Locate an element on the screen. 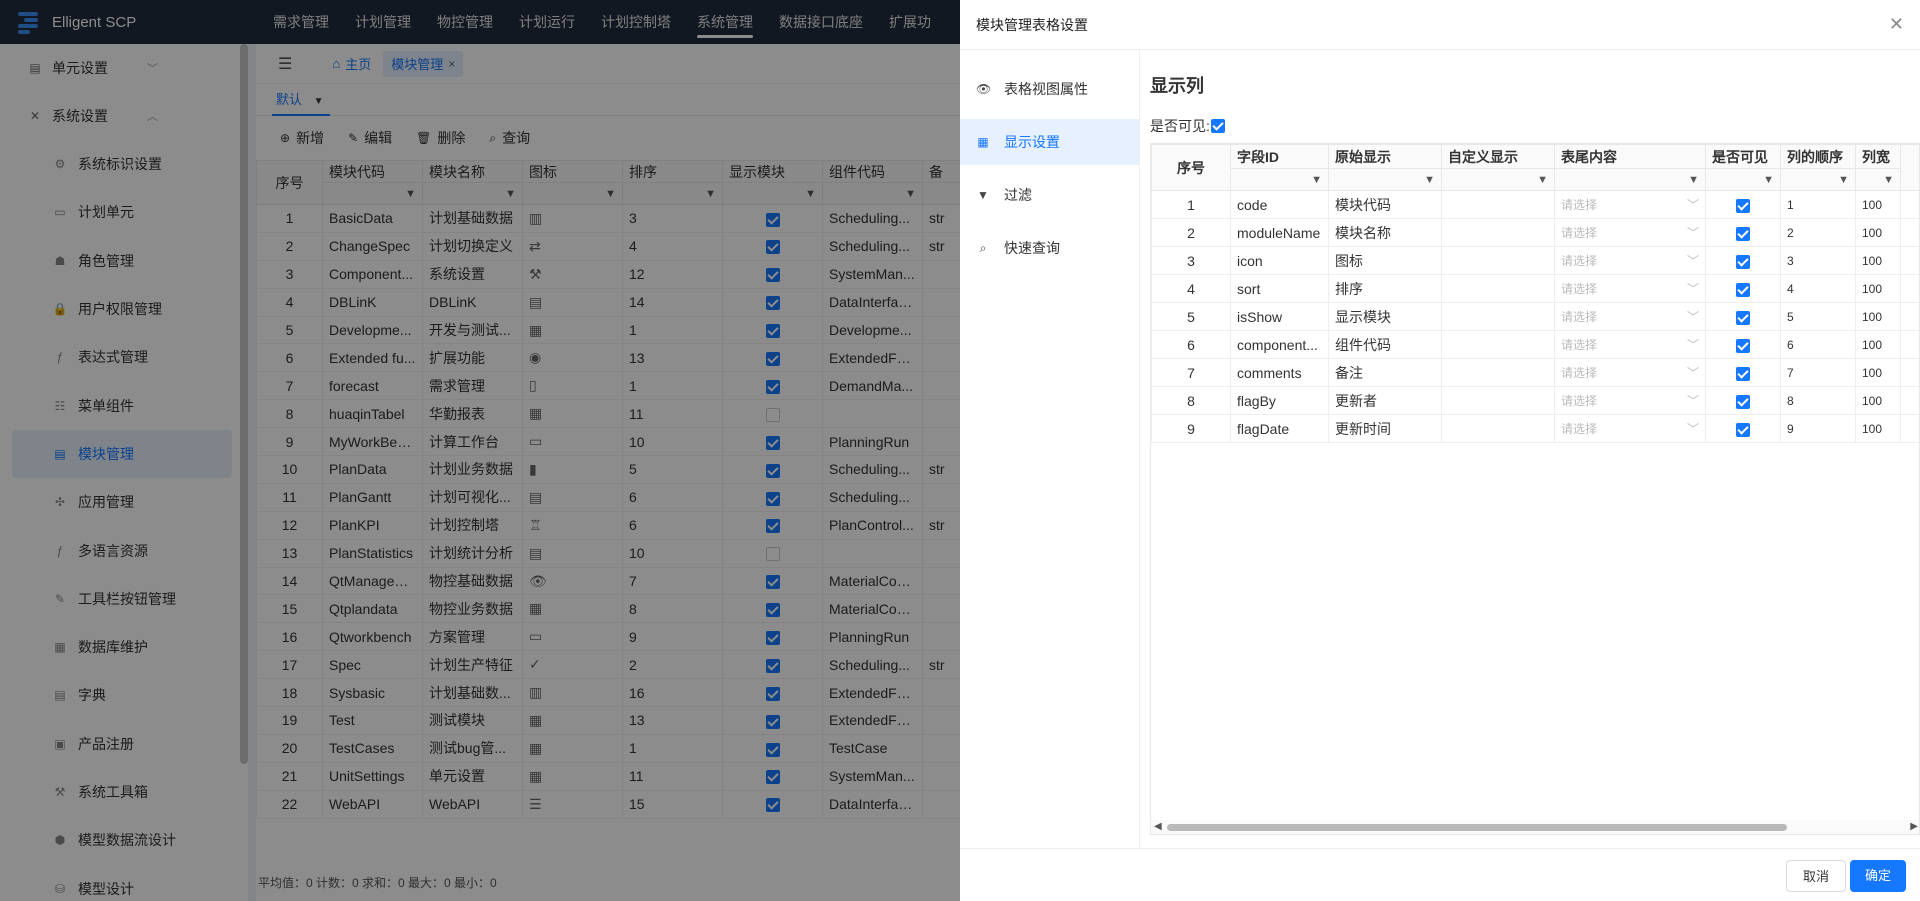  table-row: 4 sort 排序 请选择 ﹀ 4 100 is located at coordinates (1535, 288).